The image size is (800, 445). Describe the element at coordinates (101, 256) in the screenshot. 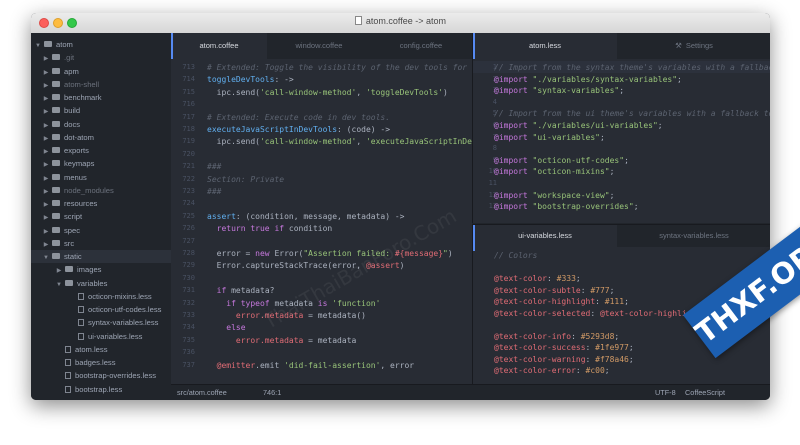

I see `tree-folder: ▼ static` at that location.